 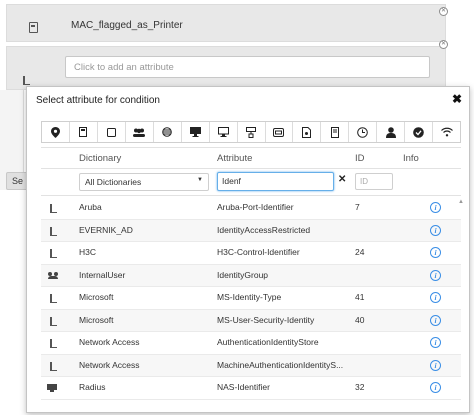 I want to click on cell-attribute: AuthenticationIdentityStore, so click(x=268, y=342).